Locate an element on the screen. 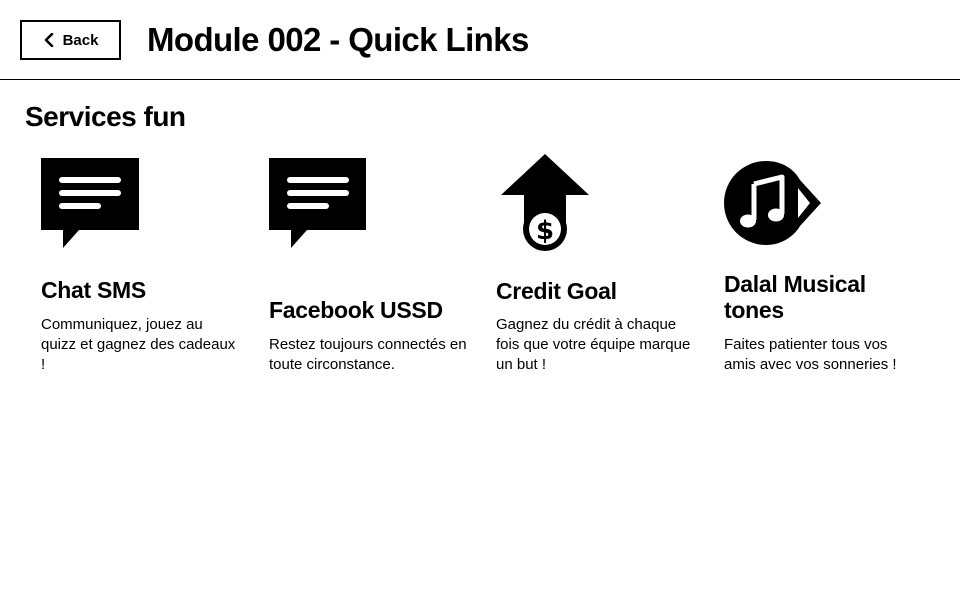 The image size is (960, 600). section-title: Services fun is located at coordinates (105, 116).